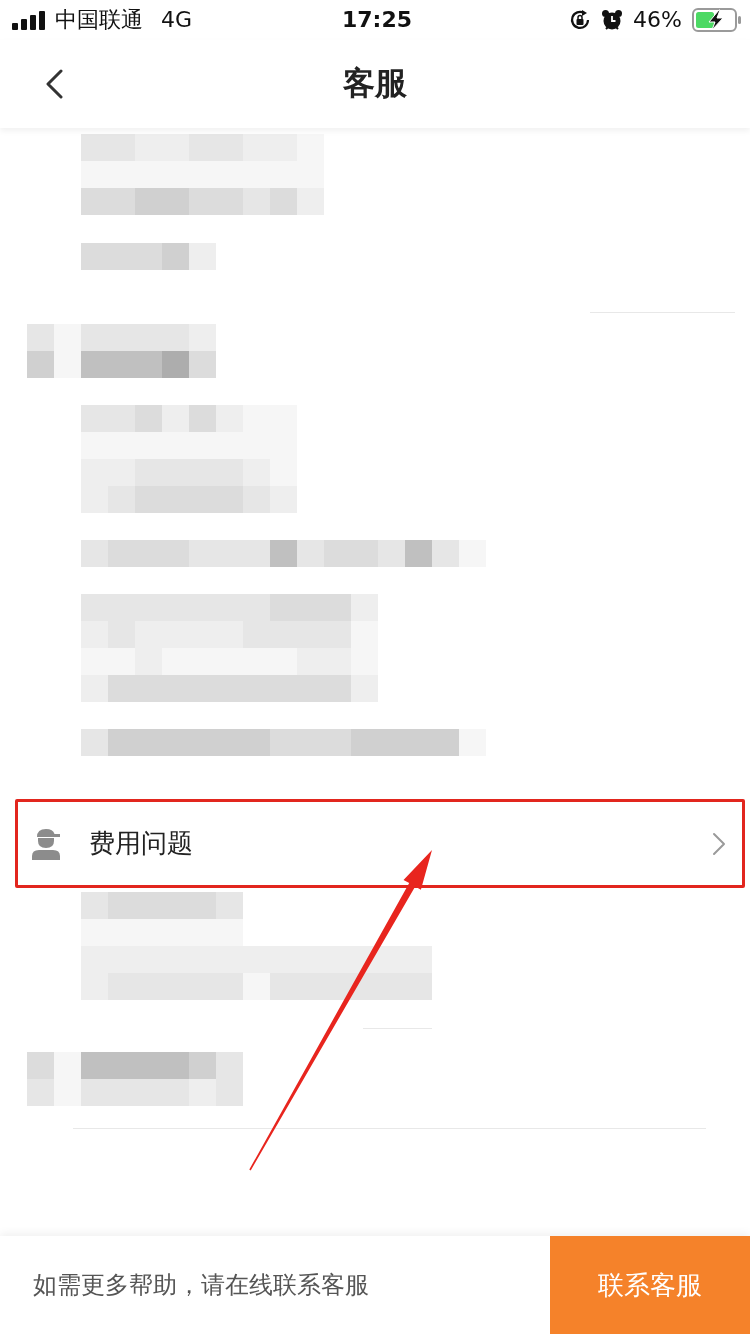  Describe the element at coordinates (612, 20) in the screenshot. I see `alarm-clock-icon` at that location.